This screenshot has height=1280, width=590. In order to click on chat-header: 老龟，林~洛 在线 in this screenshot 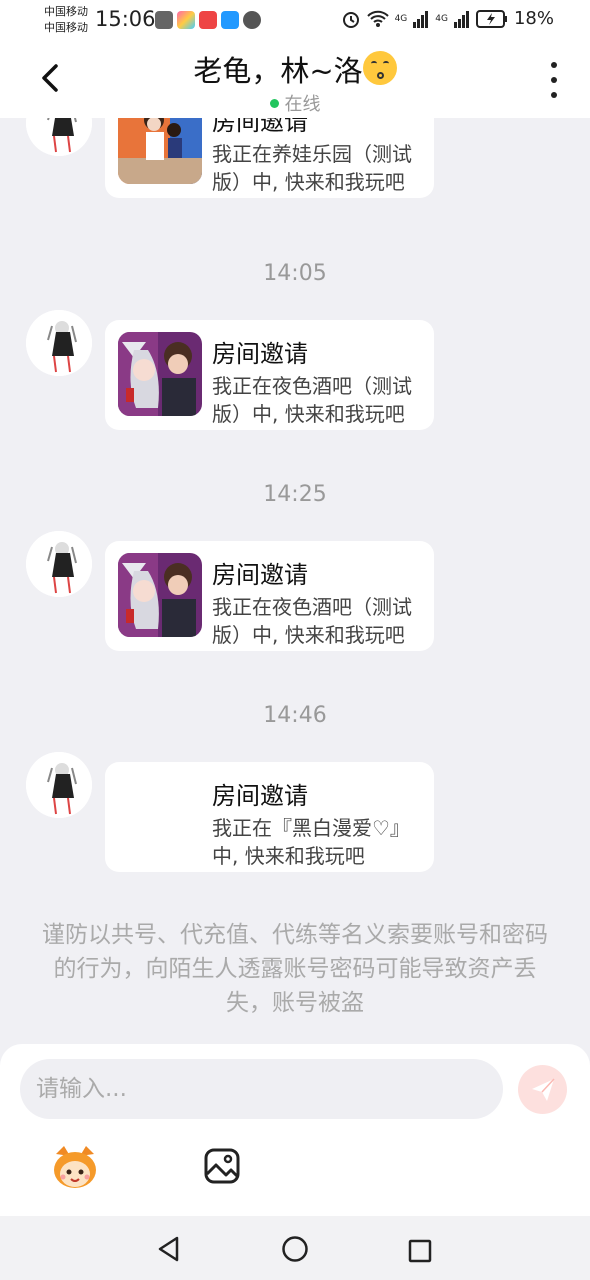, I will do `click(295, 79)`.